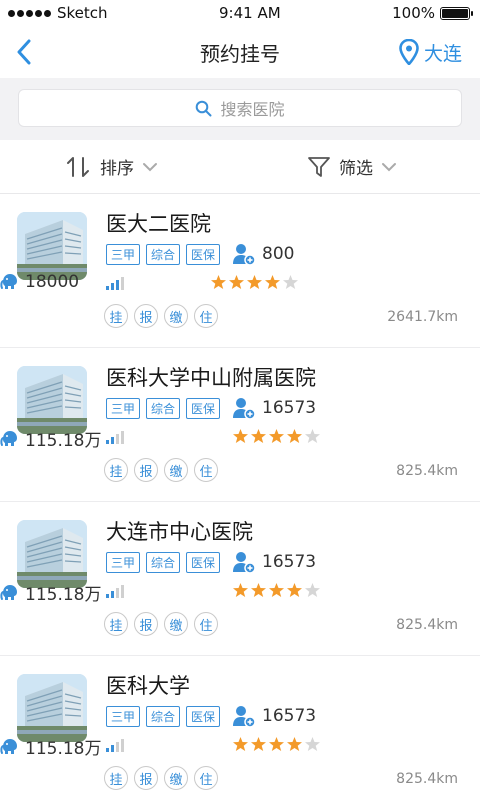  What do you see at coordinates (204, 108) in the screenshot?
I see `search-icon` at bounding box center [204, 108].